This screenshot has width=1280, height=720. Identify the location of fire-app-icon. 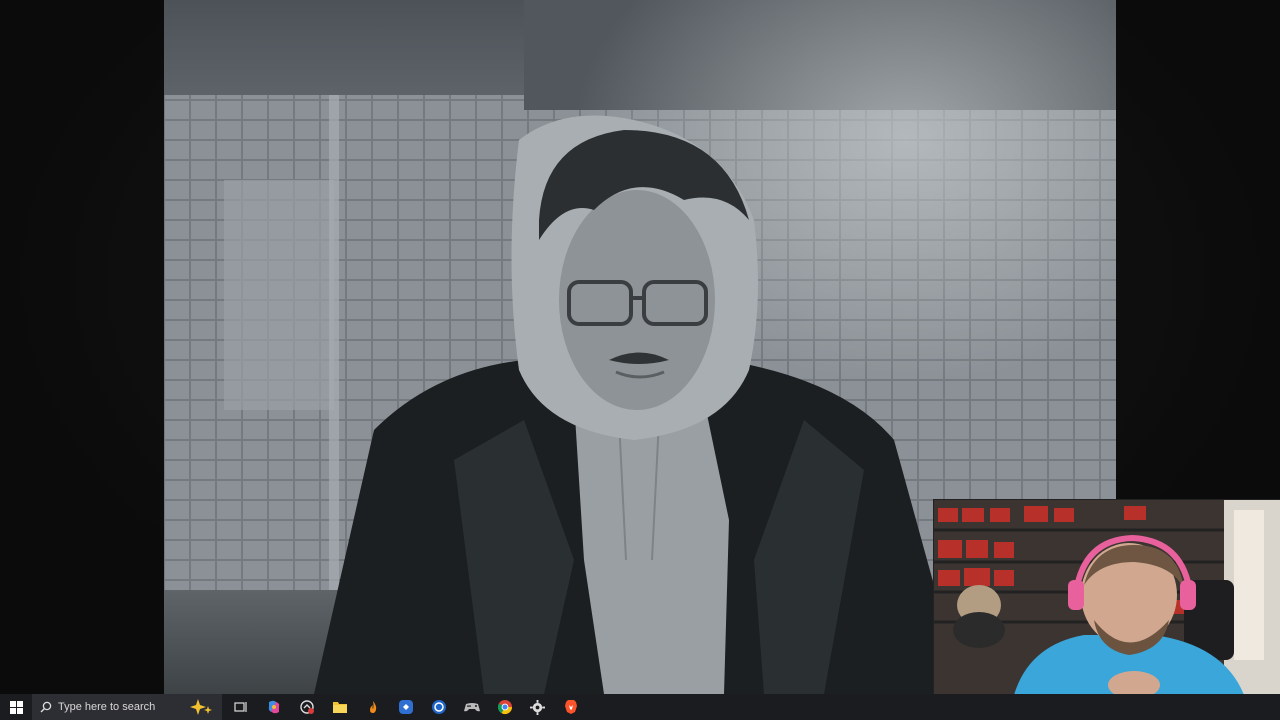
(372, 707).